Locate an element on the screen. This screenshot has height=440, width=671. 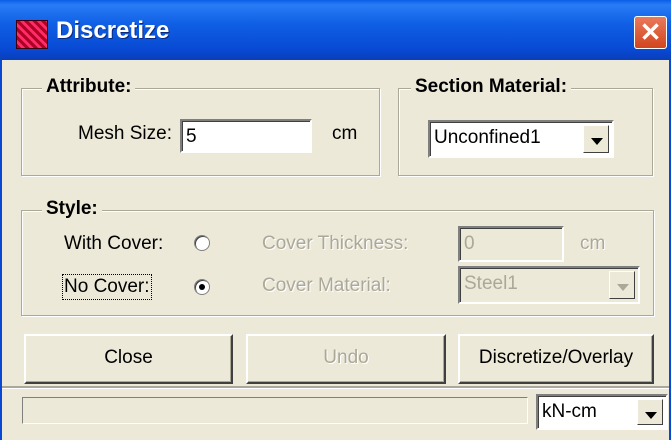
mesh-size-input: 5 is located at coordinates (246, 136).